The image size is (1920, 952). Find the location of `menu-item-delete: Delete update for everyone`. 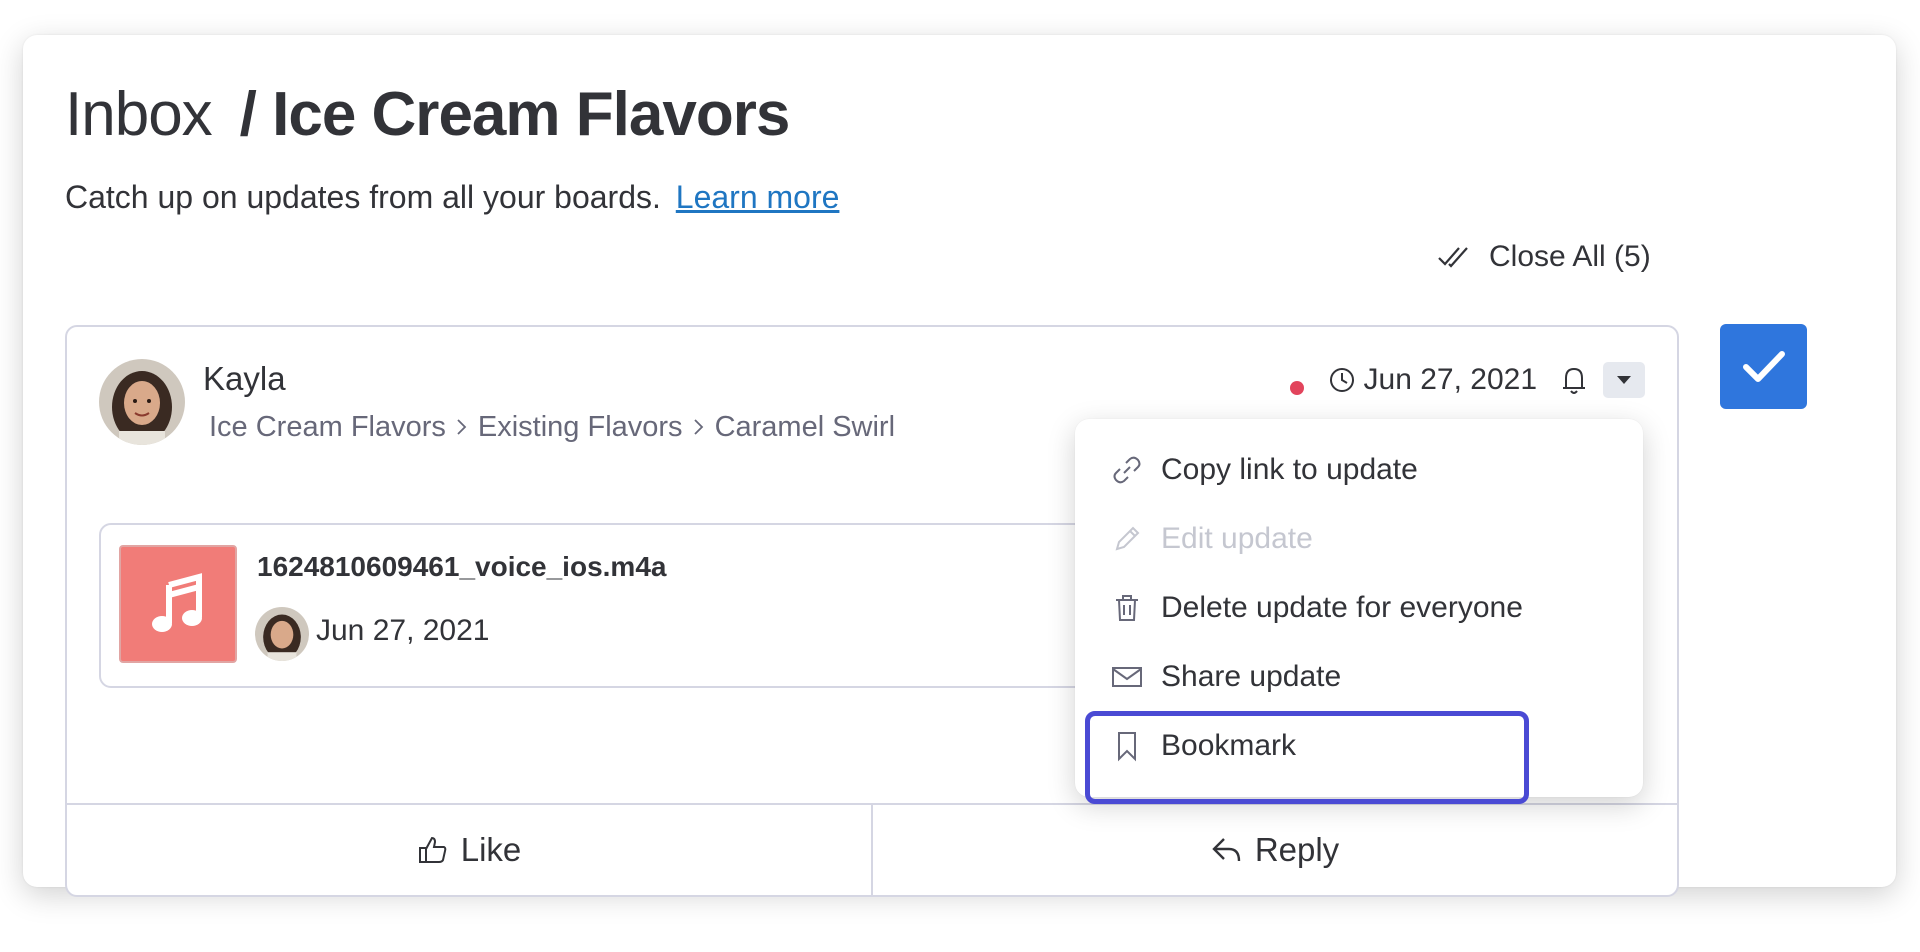

menu-item-delete: Delete update for everyone is located at coordinates (1359, 607).